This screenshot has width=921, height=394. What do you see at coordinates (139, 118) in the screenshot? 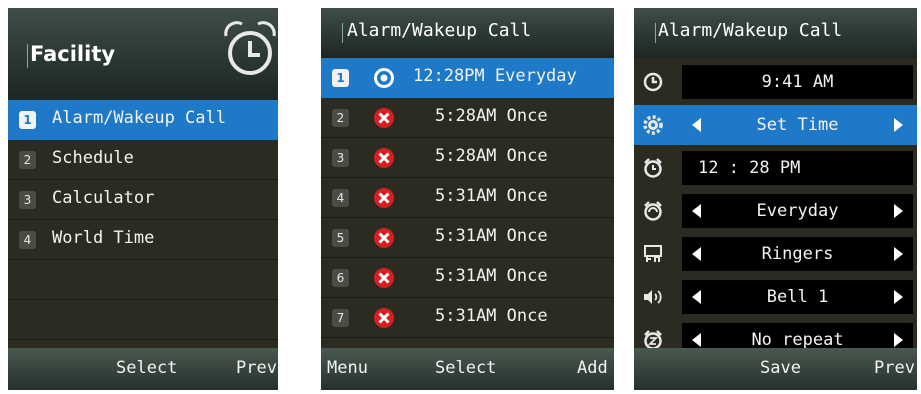
I see `menu-item-label: Alarm/Wakeup Call` at bounding box center [139, 118].